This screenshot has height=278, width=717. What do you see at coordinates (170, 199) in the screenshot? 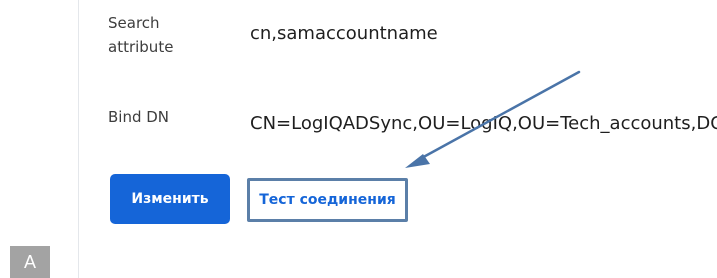
I see `edit-button: Изменить` at bounding box center [170, 199].